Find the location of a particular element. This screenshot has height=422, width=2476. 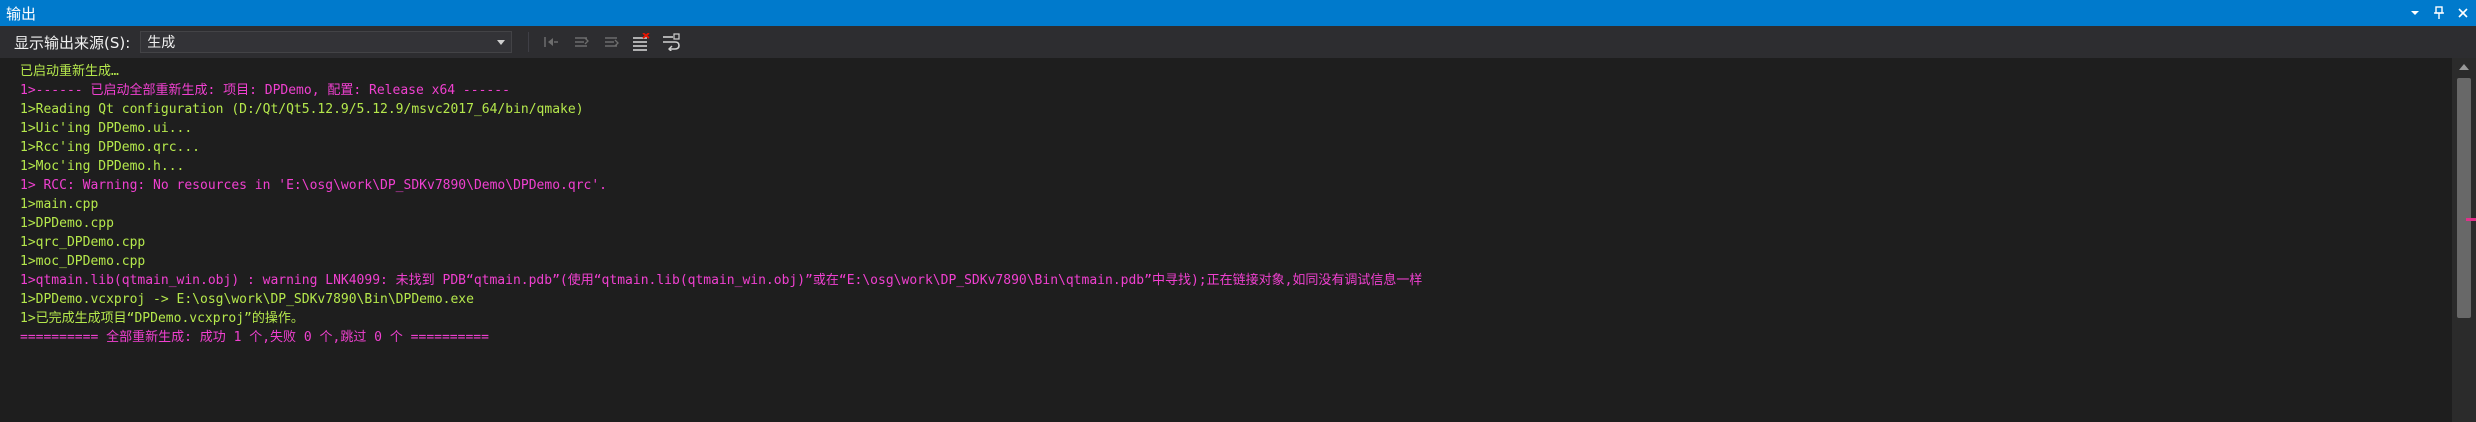

output-toolbar: 显示输出来源(S): 生成 is located at coordinates (1238, 42).